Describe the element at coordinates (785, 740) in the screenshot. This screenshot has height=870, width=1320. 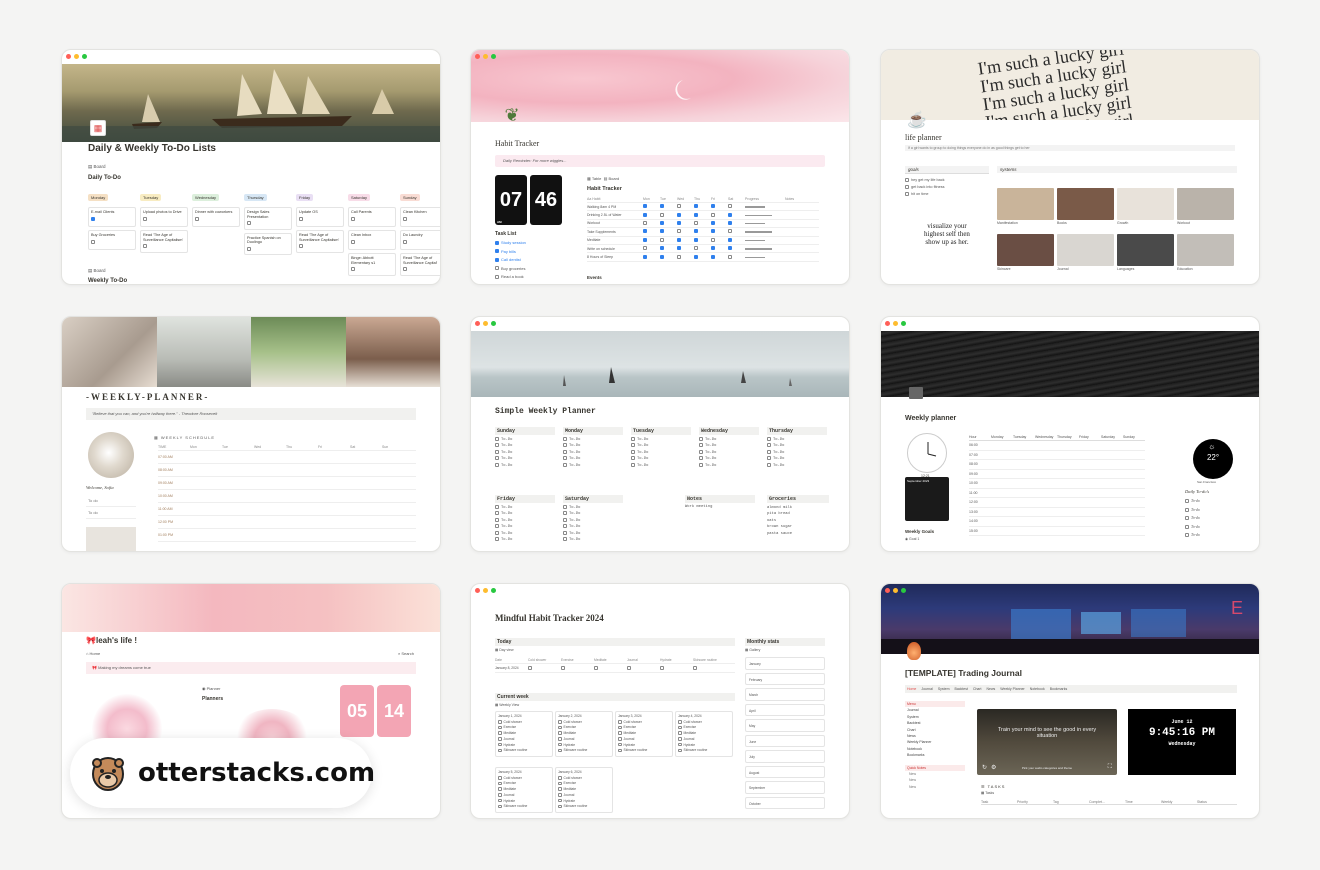
I see `month-card: June` at that location.